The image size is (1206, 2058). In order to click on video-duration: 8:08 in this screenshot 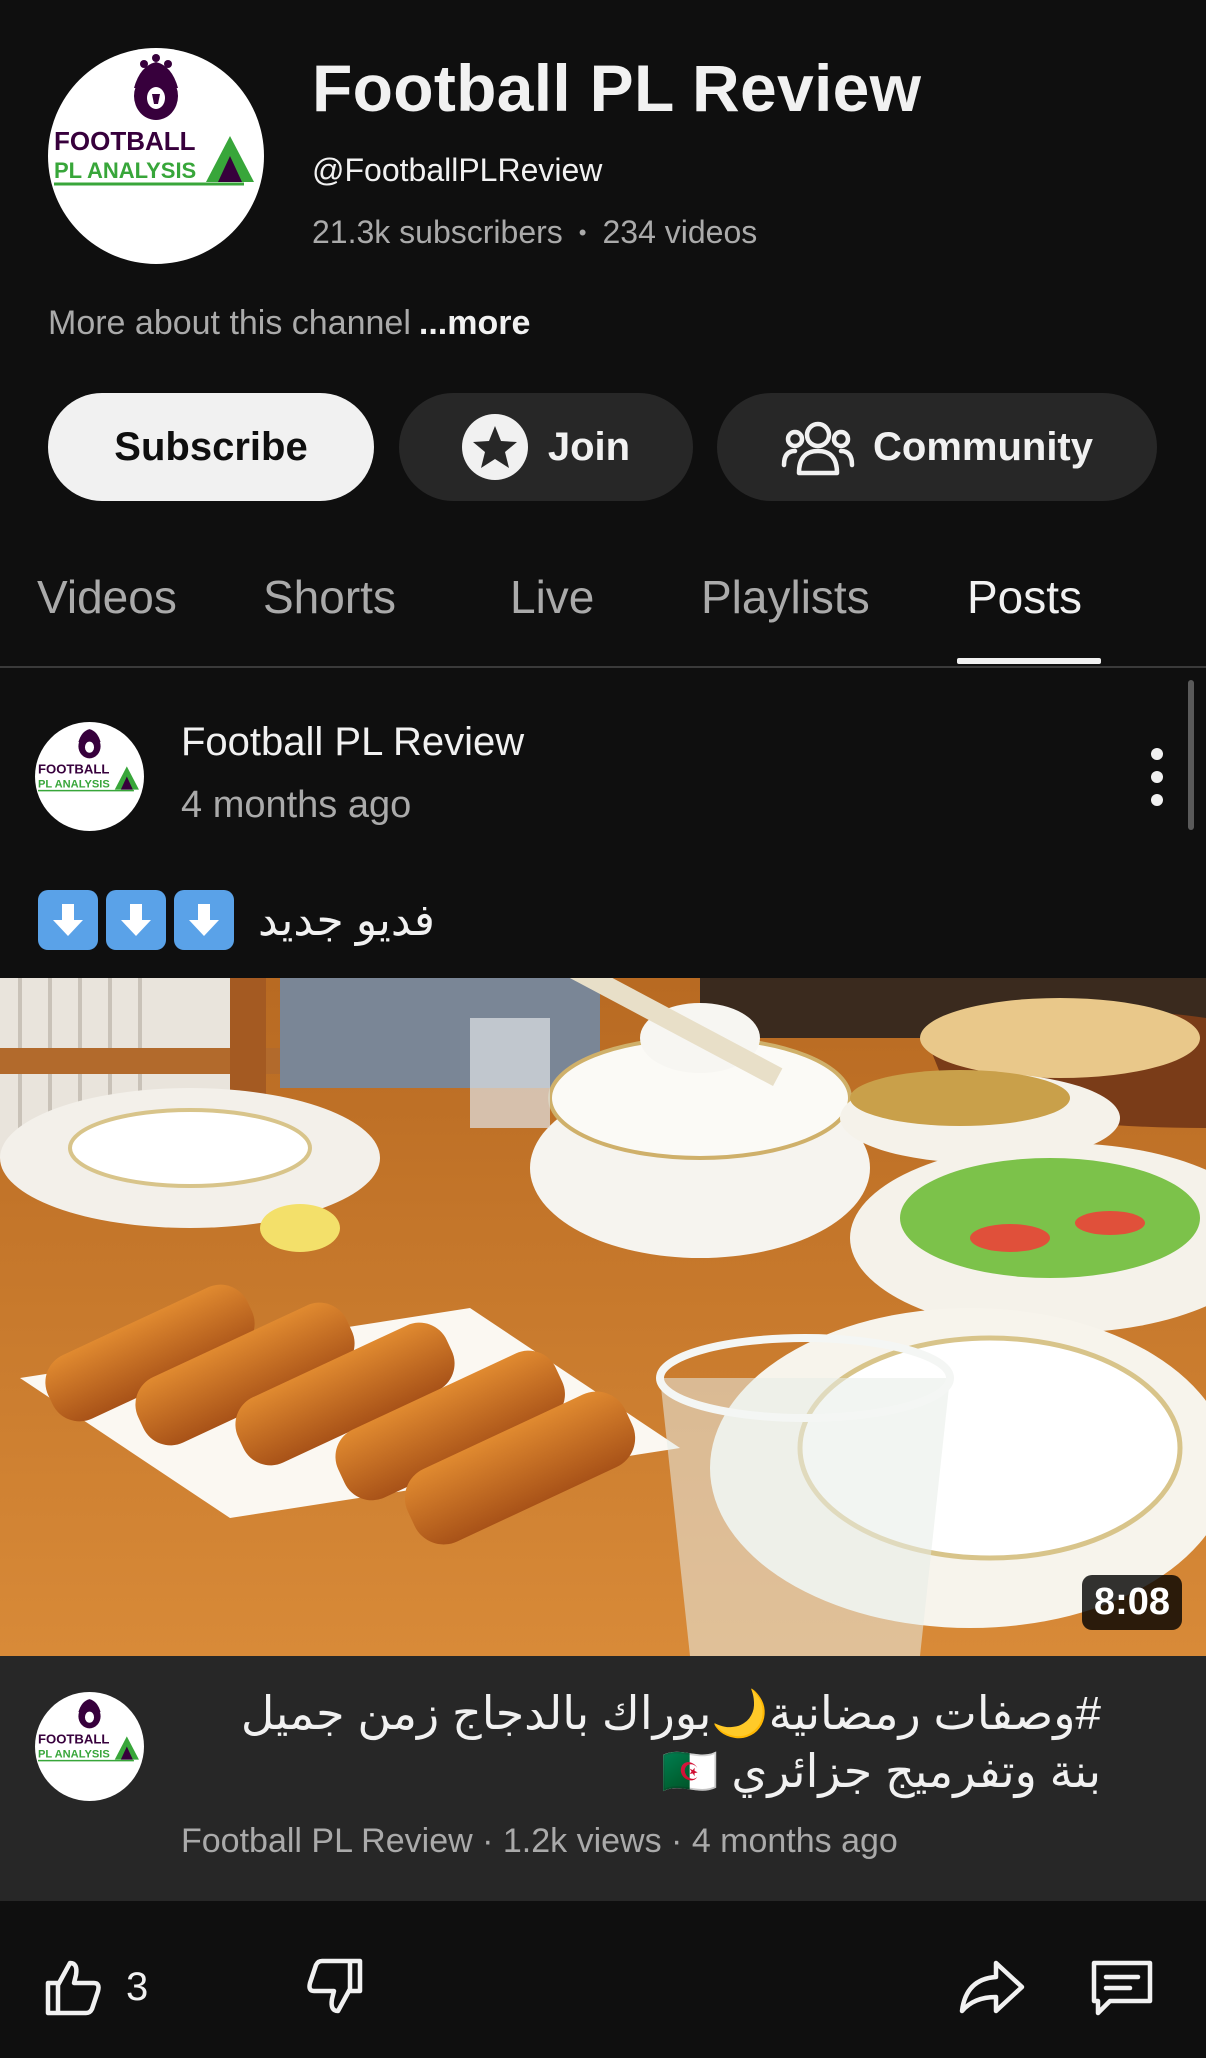, I will do `click(1131, 1602)`.